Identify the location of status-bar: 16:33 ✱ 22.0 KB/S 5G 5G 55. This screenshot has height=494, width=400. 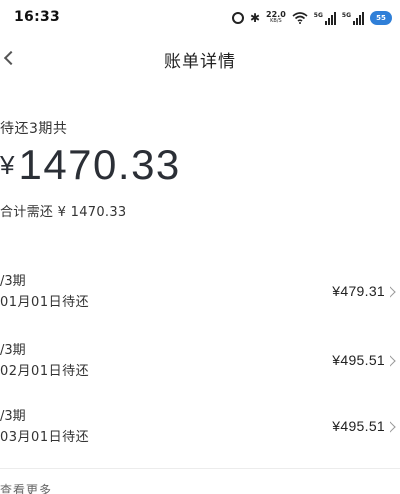
(200, 17).